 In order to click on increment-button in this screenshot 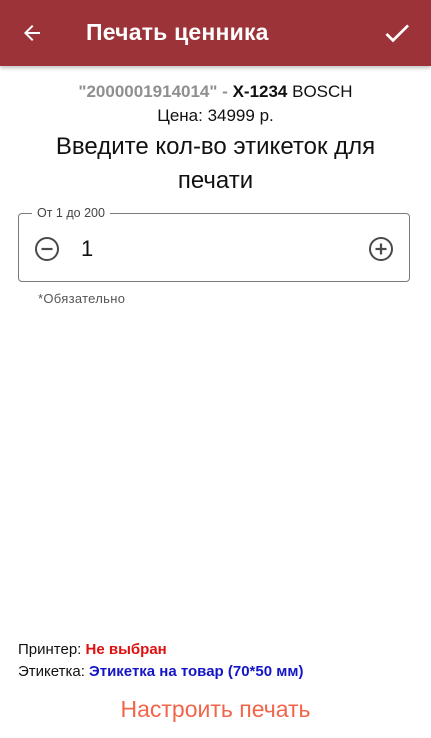, I will do `click(381, 249)`.